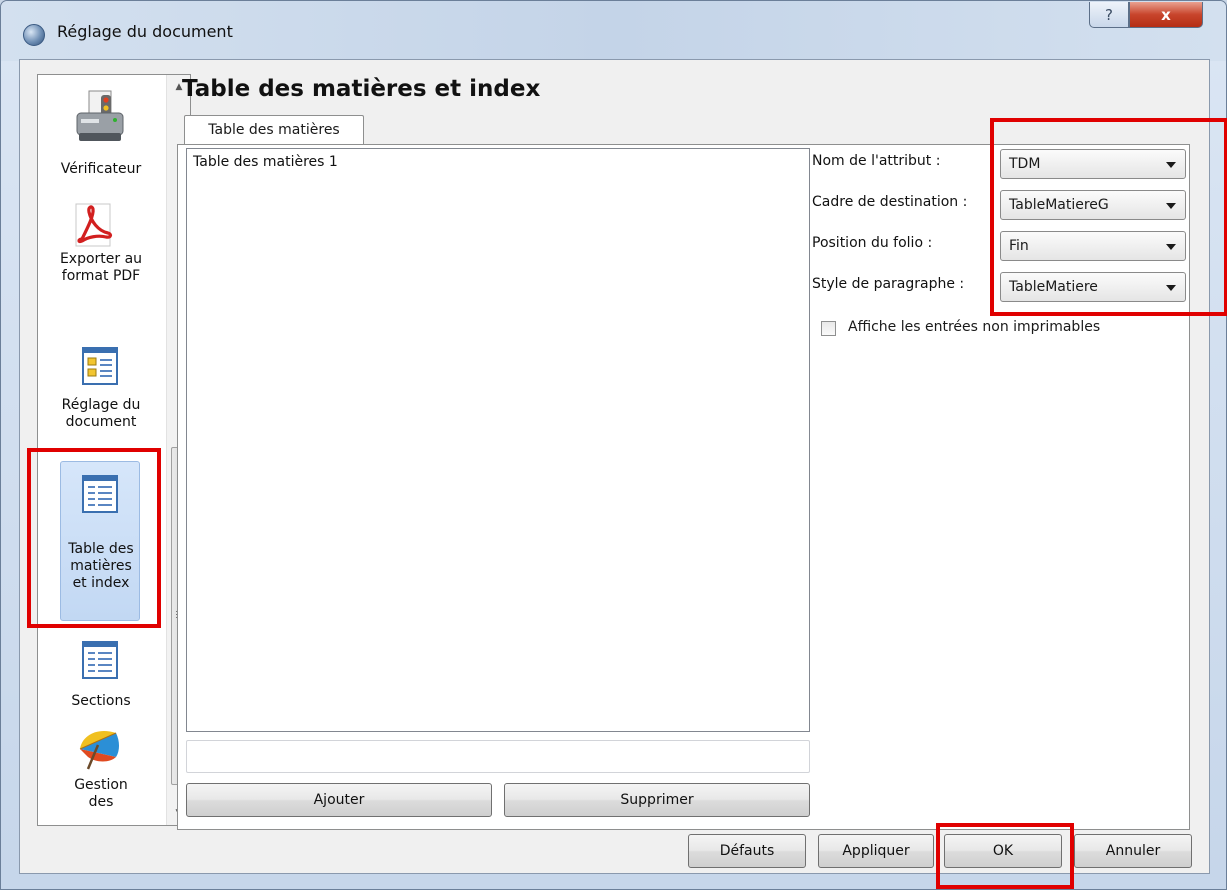 This screenshot has height=890, width=1227. Describe the element at coordinates (1093, 164) in the screenshot. I see `attribute-name-select: TDM` at that location.